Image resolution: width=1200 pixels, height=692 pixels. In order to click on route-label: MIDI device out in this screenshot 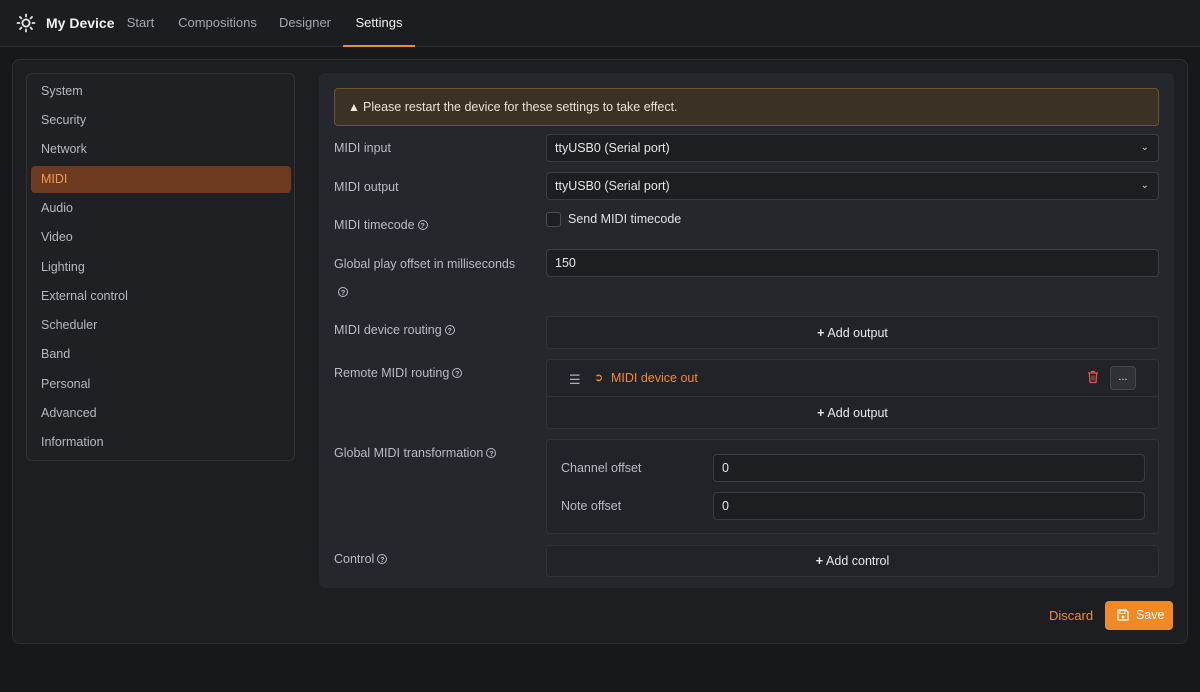, I will do `click(654, 378)`.